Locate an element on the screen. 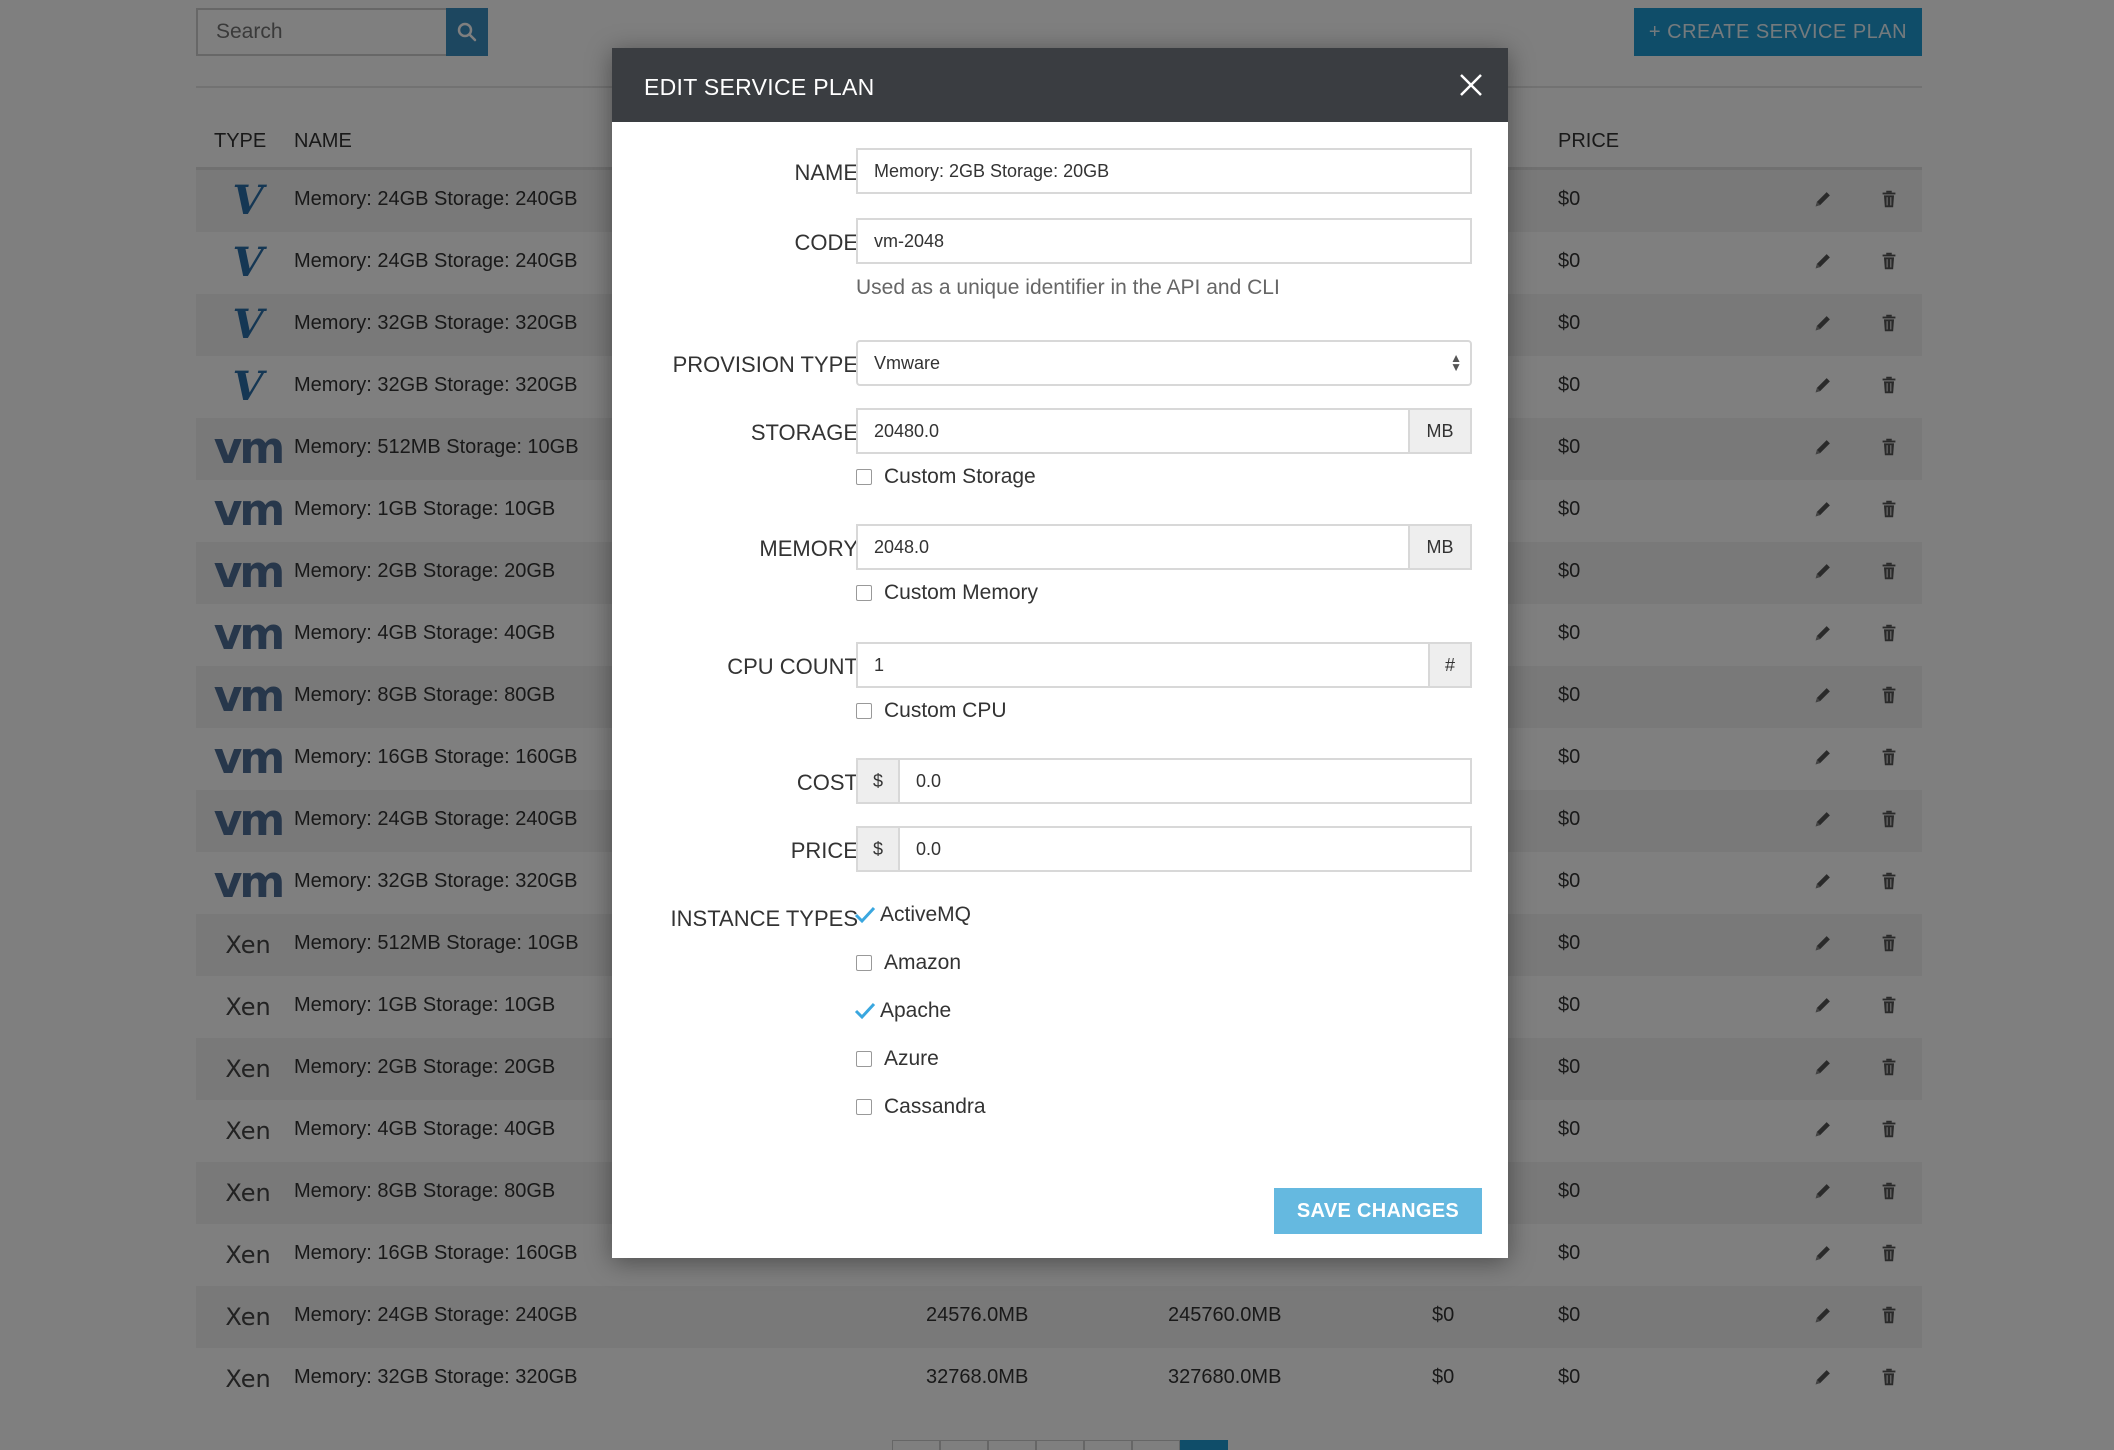 The width and height of the screenshot is (2114, 1450). provision-type-value: Vmware is located at coordinates (907, 362).